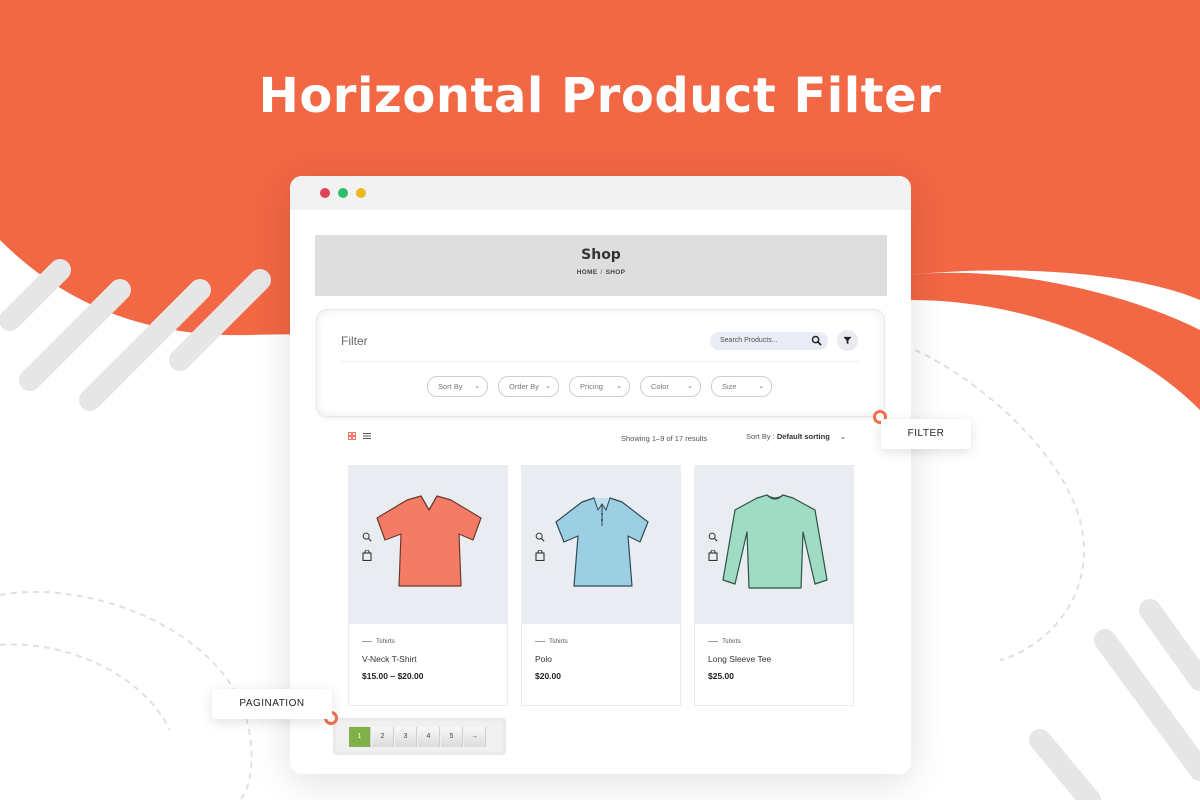 This screenshot has height=800, width=1200. I want to click on page-1-button: 1, so click(360, 737).